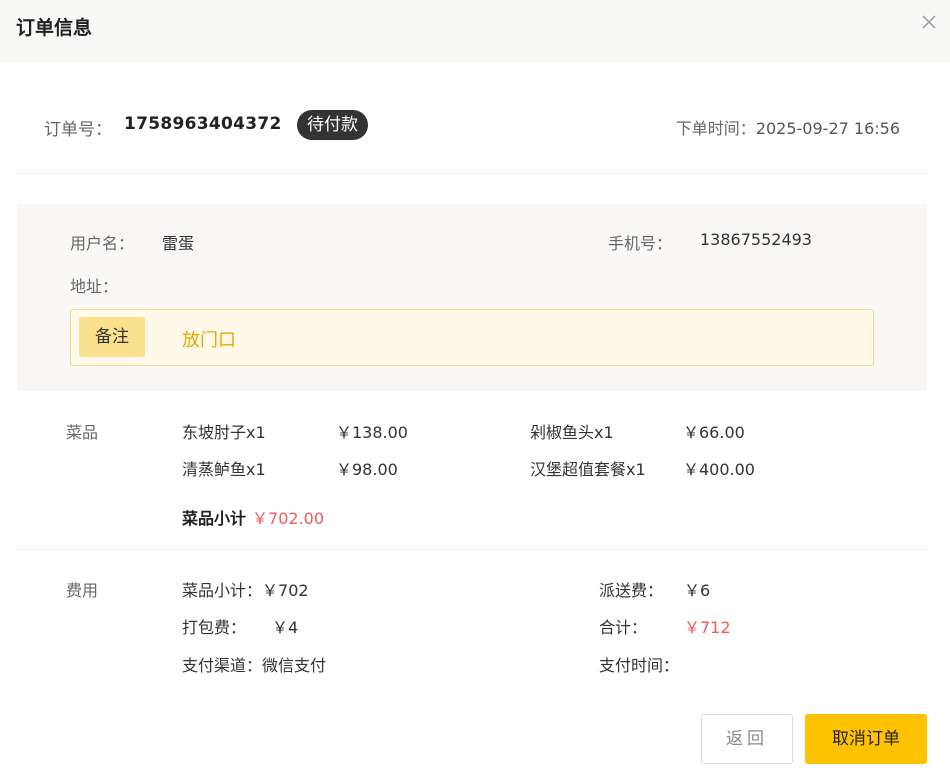 This screenshot has width=950, height=777. What do you see at coordinates (665, 626) in the screenshot?
I see `fee-total: 合计： ￥712` at bounding box center [665, 626].